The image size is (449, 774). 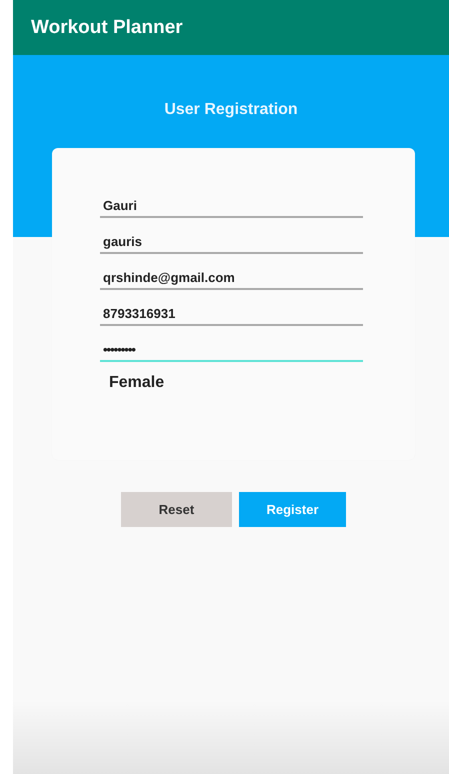 What do you see at coordinates (107, 27) in the screenshot?
I see `app-title: Workout Planner` at bounding box center [107, 27].